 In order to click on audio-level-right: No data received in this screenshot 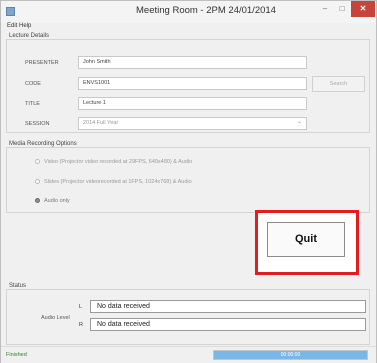, I will do `click(228, 324)`.